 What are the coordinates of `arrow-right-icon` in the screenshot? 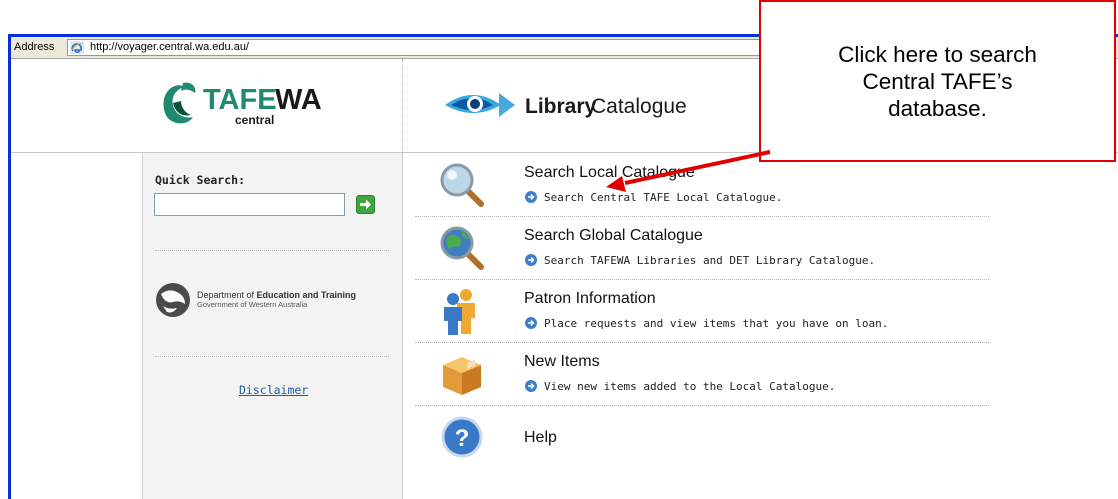 It's located at (365, 204).